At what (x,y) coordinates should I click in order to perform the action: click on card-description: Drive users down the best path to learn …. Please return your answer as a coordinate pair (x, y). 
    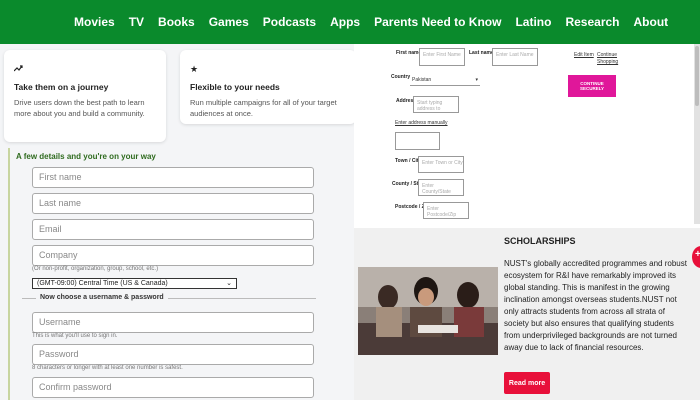
    Looking at the image, I should click on (79, 108).